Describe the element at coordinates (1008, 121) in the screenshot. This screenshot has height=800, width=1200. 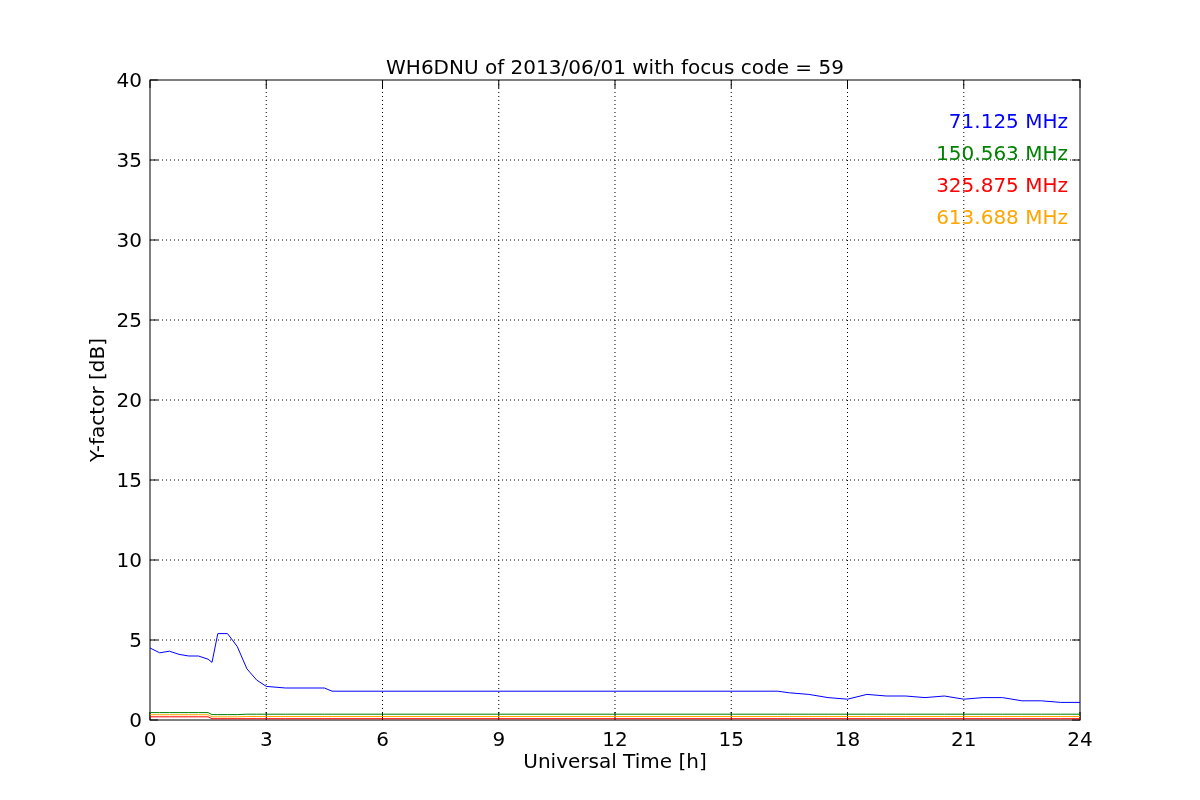
I see `legend-label: 71.125 MHz` at that location.